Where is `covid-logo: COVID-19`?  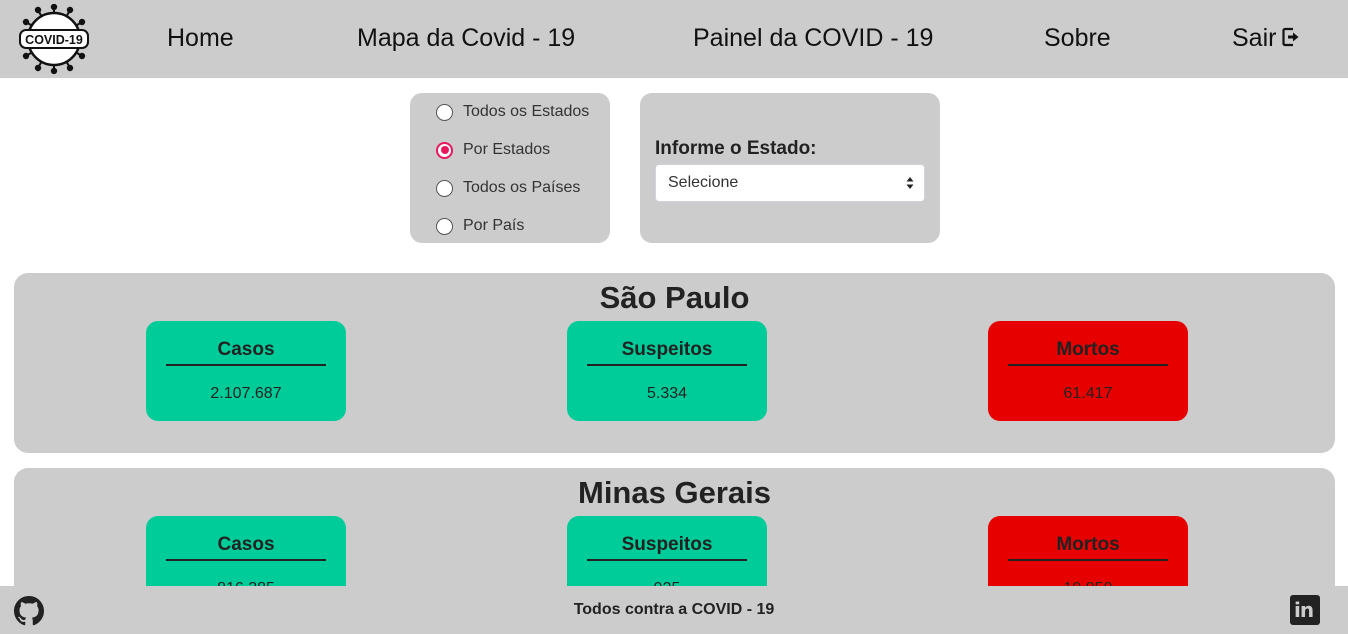
covid-logo: COVID-19 is located at coordinates (54, 39).